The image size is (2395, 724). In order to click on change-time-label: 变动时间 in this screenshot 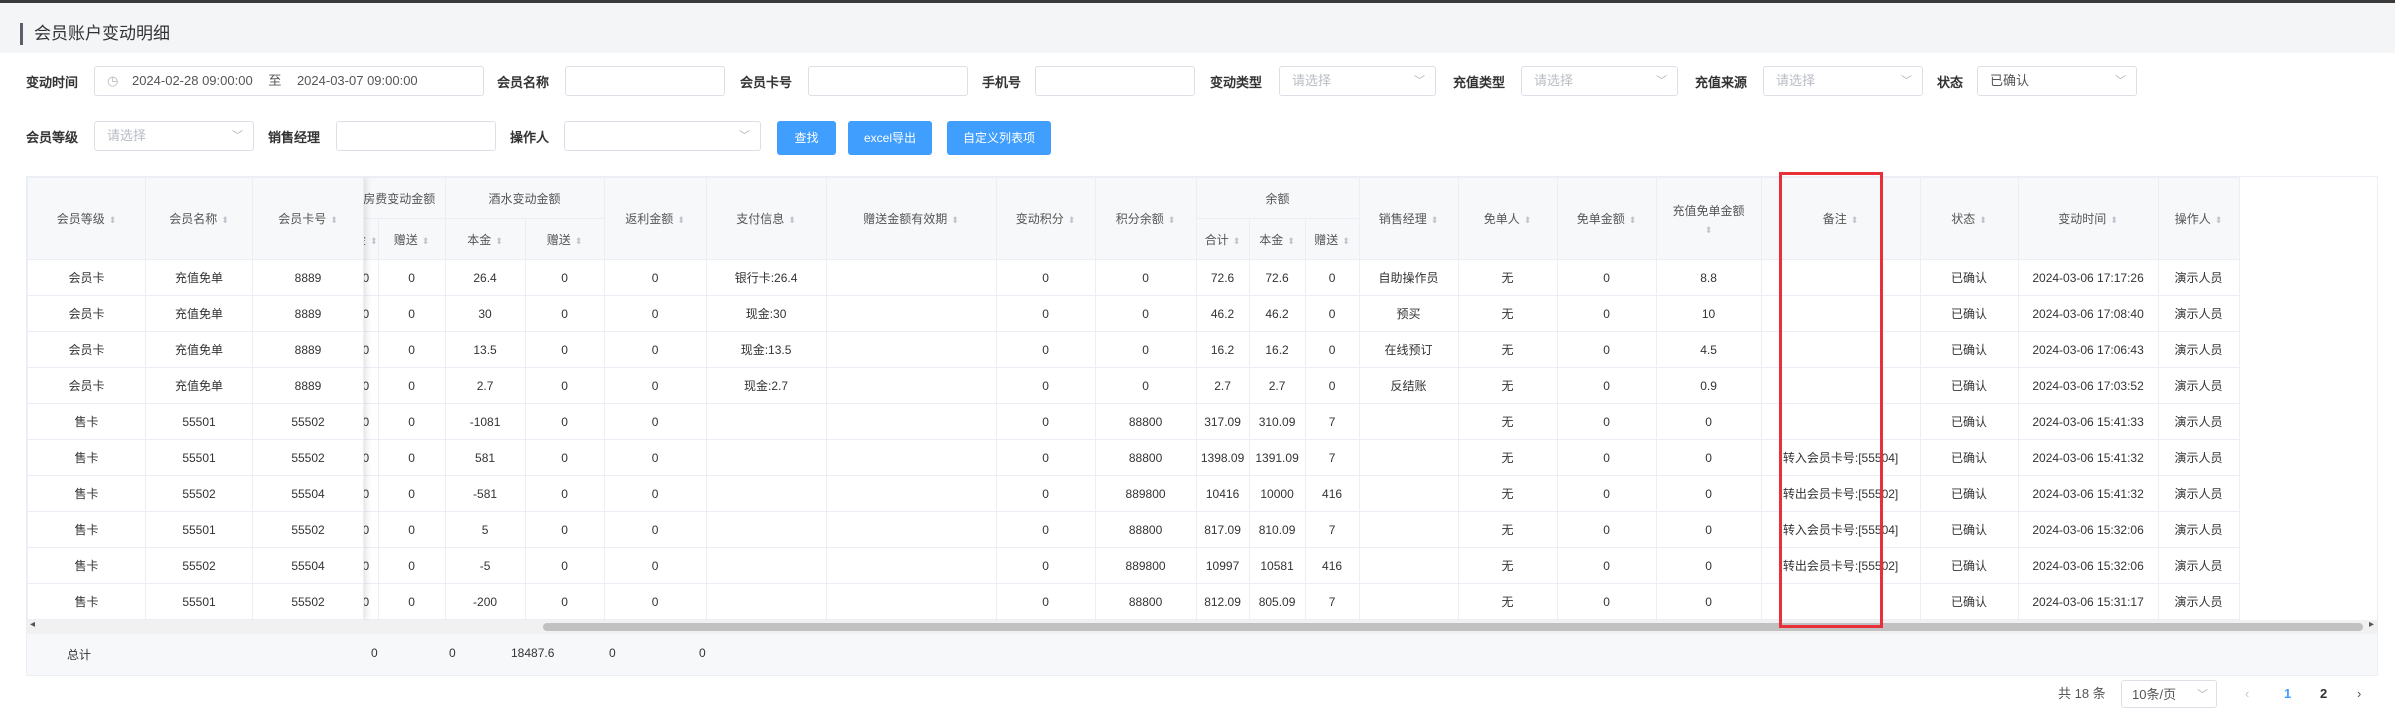, I will do `click(52, 82)`.